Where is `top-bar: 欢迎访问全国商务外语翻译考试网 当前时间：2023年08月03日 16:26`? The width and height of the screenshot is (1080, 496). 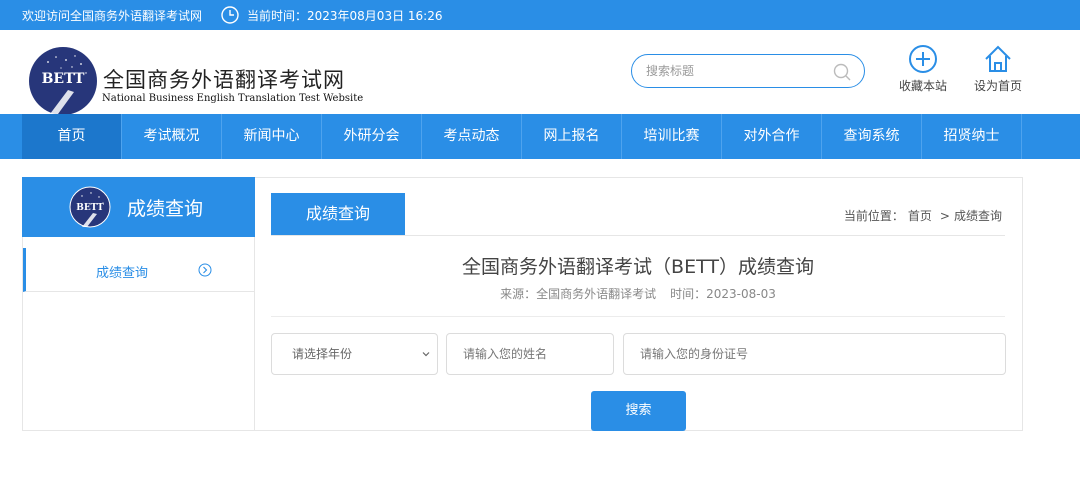
top-bar: 欢迎访问全国商务外语翻译考试网 当前时间：2023年08月03日 16:26 is located at coordinates (540, 15).